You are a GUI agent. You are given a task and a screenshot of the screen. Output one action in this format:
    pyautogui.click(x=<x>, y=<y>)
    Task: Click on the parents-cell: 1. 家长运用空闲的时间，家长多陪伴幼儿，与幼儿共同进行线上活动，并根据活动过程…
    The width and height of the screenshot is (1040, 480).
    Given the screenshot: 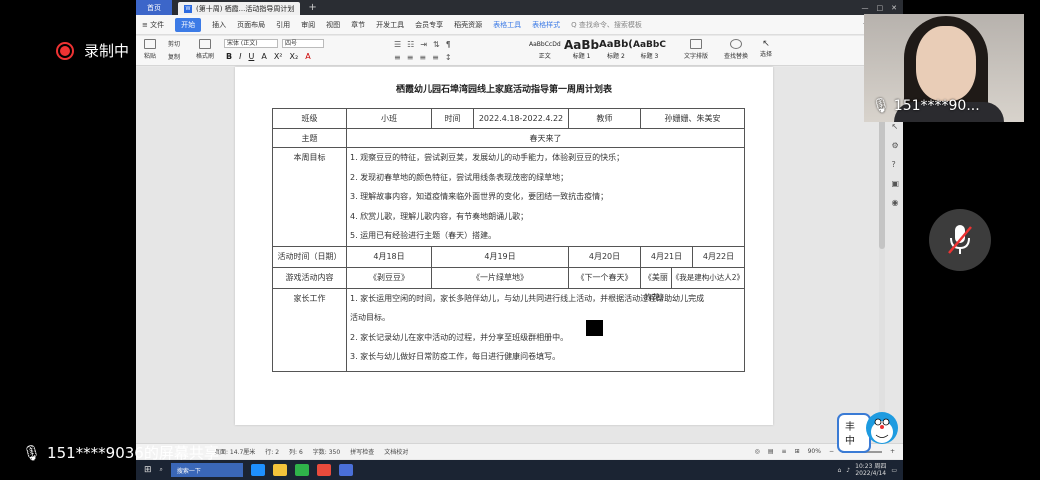 What is the action you would take?
    pyautogui.click(x=545, y=329)
    